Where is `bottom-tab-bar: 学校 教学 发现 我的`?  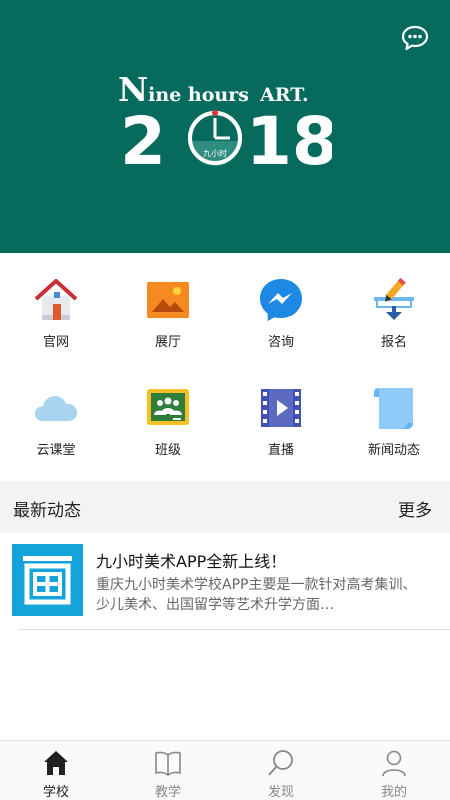
bottom-tab-bar: 学校 教学 发现 我的 is located at coordinates (225, 770).